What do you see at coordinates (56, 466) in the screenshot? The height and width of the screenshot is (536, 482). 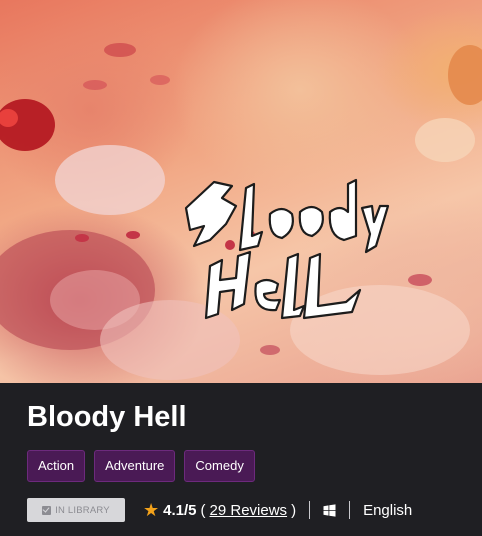 I see `tag-action: Action` at bounding box center [56, 466].